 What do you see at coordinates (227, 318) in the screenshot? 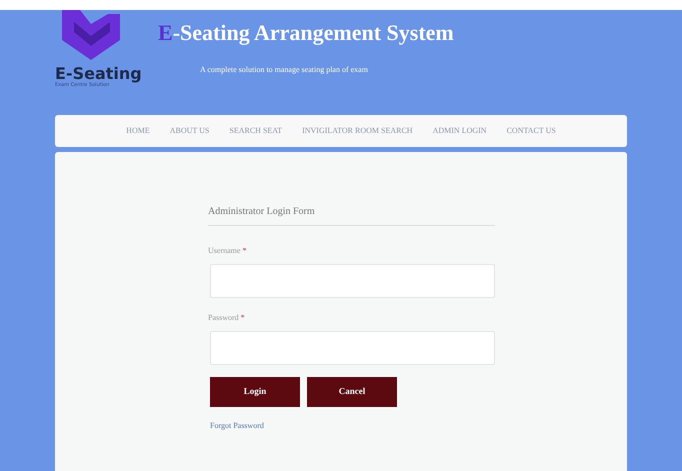
I see `field-label: Password *` at bounding box center [227, 318].